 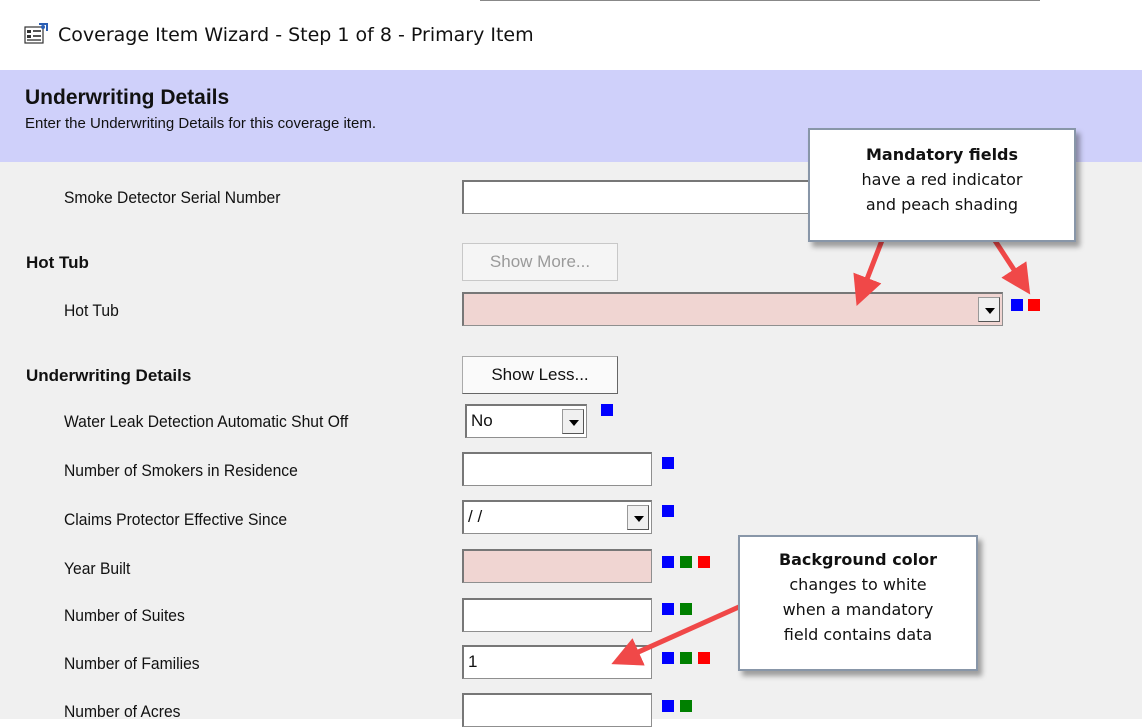 What do you see at coordinates (942, 179) in the screenshot?
I see `callout-line: have a red indicator` at bounding box center [942, 179].